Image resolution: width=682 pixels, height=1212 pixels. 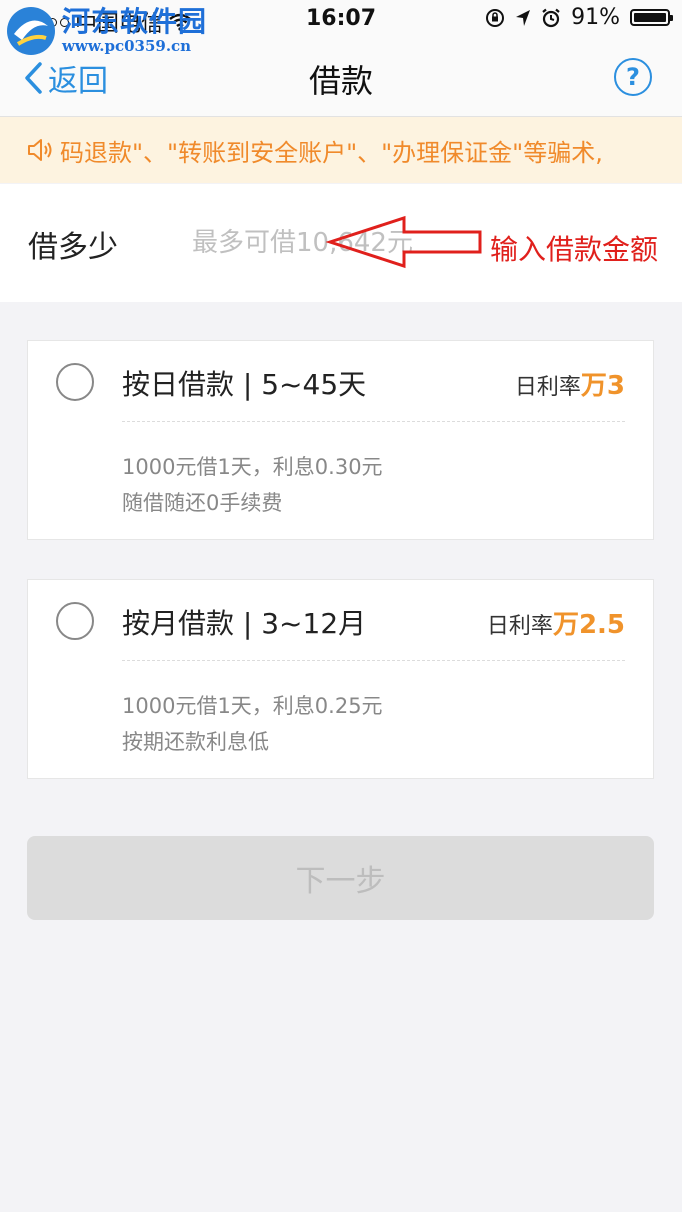 I want to click on watermark-url: www.pc0359.cn, so click(x=127, y=46).